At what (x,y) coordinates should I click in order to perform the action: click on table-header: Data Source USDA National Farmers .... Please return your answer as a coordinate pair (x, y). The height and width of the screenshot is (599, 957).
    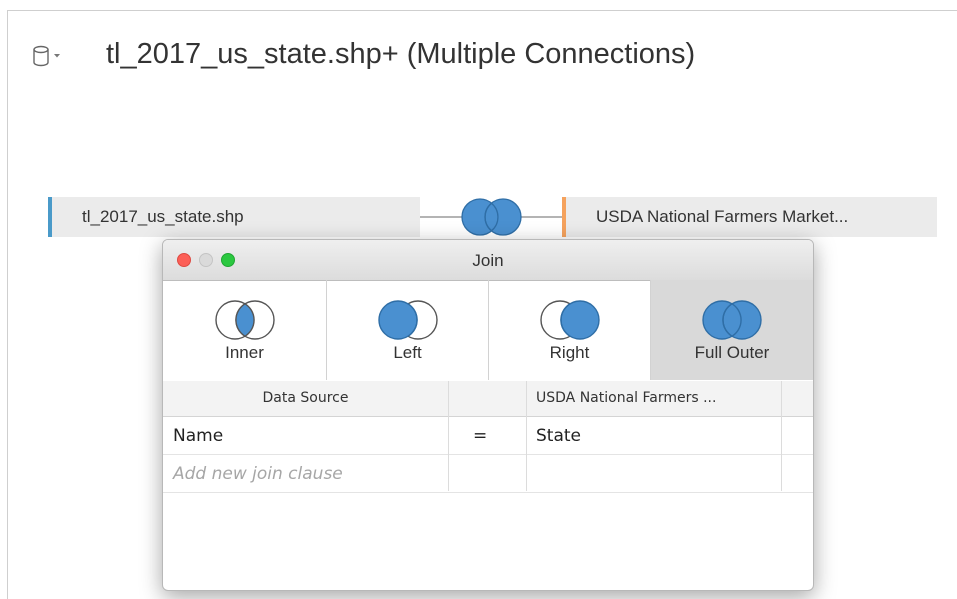
    Looking at the image, I should click on (488, 399).